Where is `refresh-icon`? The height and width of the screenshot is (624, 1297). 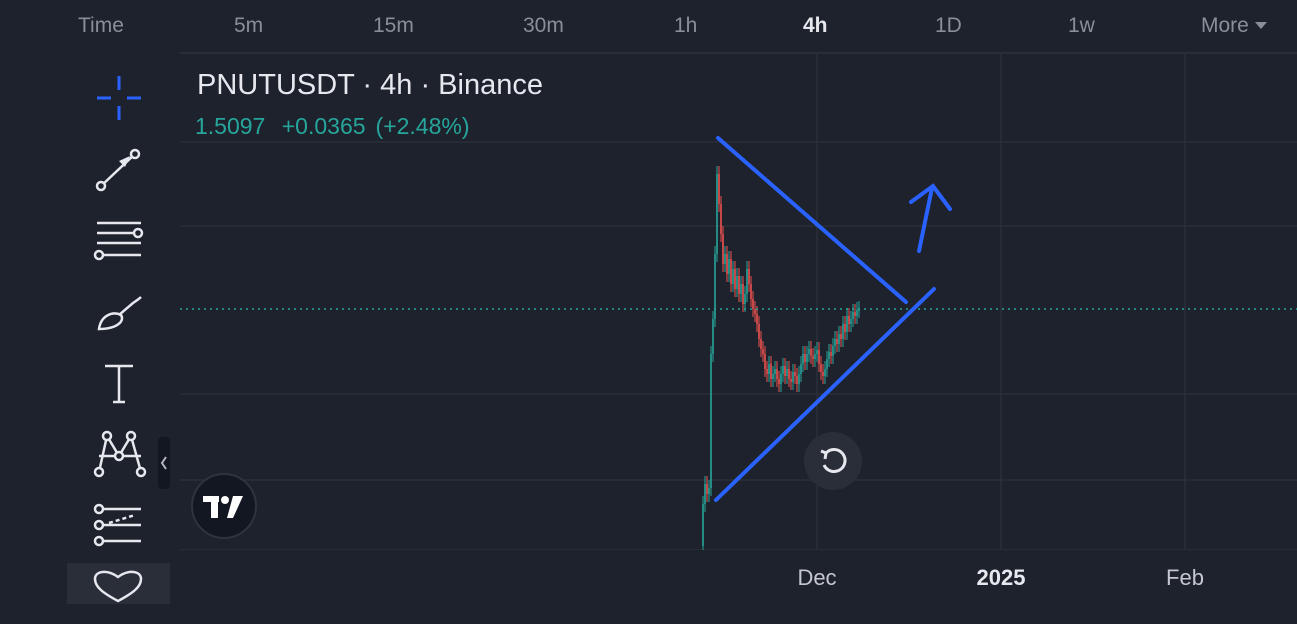 refresh-icon is located at coordinates (833, 460).